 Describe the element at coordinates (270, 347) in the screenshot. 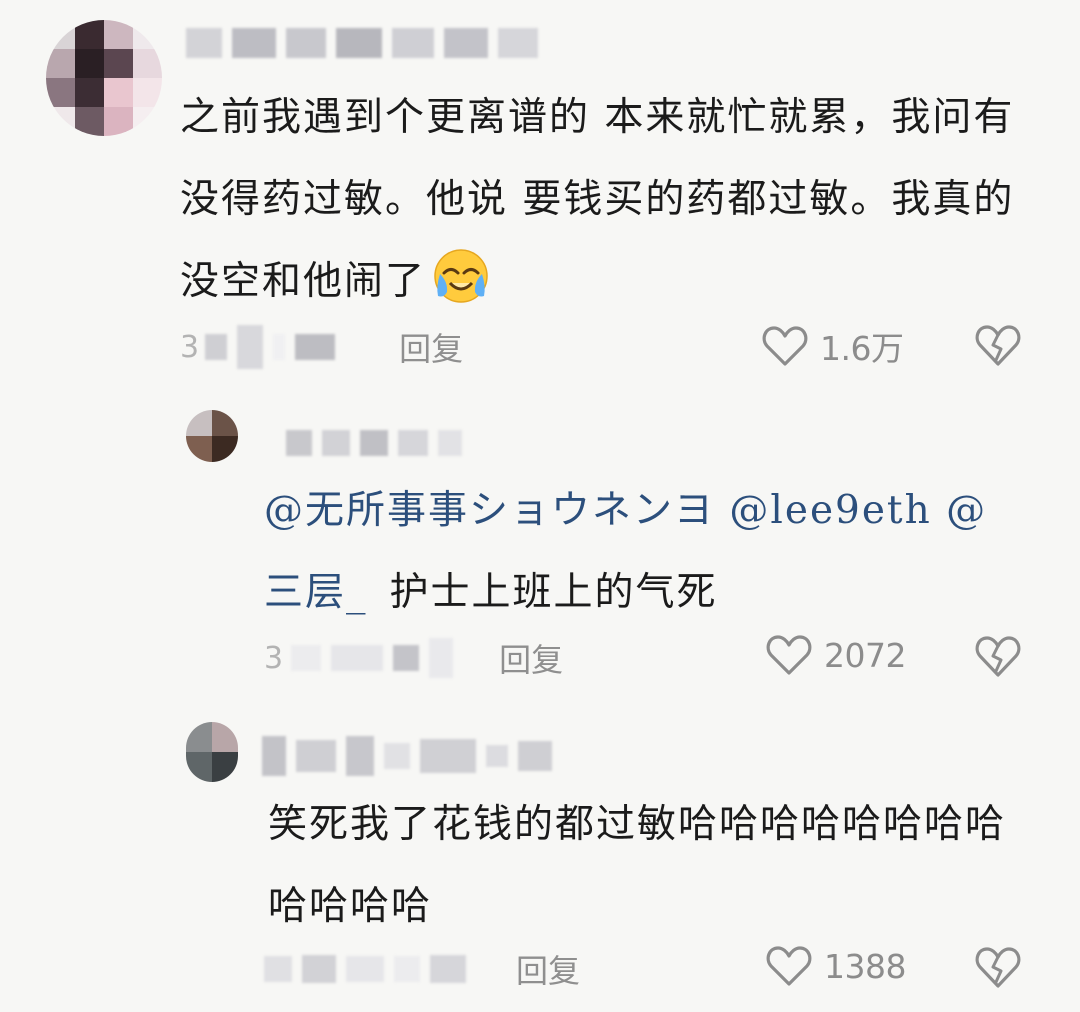

I see `comment-time-redacted` at that location.